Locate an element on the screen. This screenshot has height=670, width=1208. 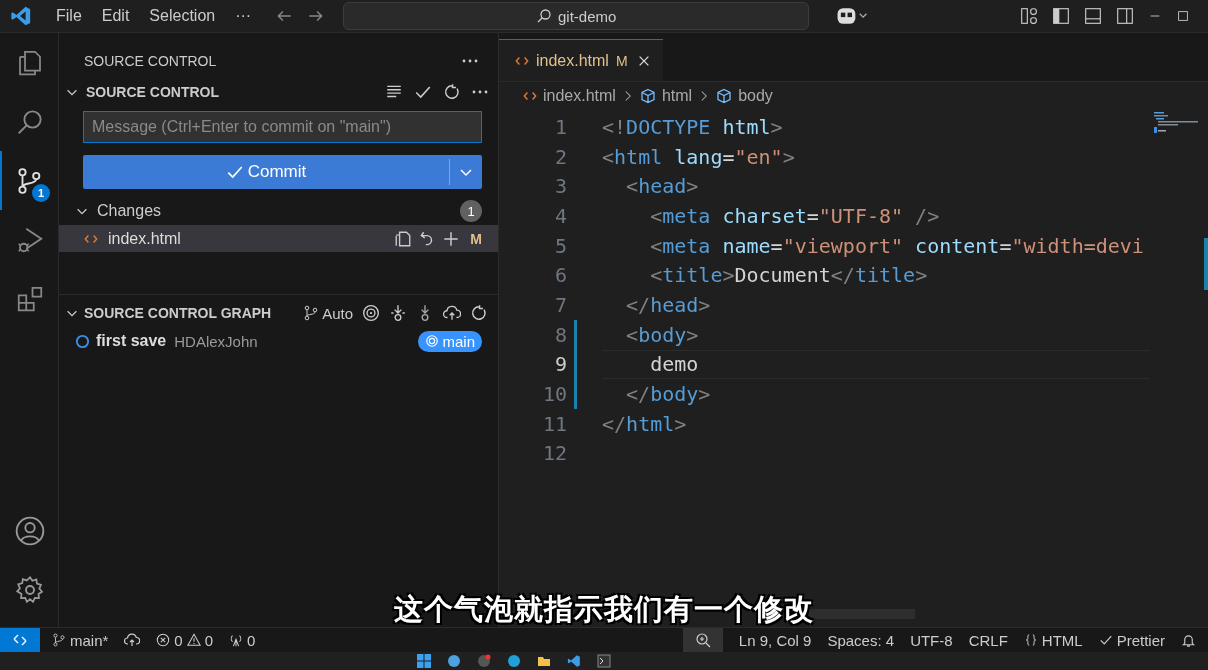
line-ending-status: CRLF is located at coordinates (988, 640).